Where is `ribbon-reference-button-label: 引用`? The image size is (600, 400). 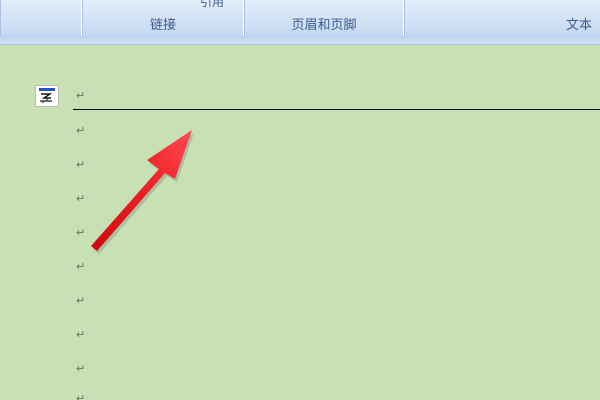 ribbon-reference-button-label: 引用 is located at coordinates (212, 5).